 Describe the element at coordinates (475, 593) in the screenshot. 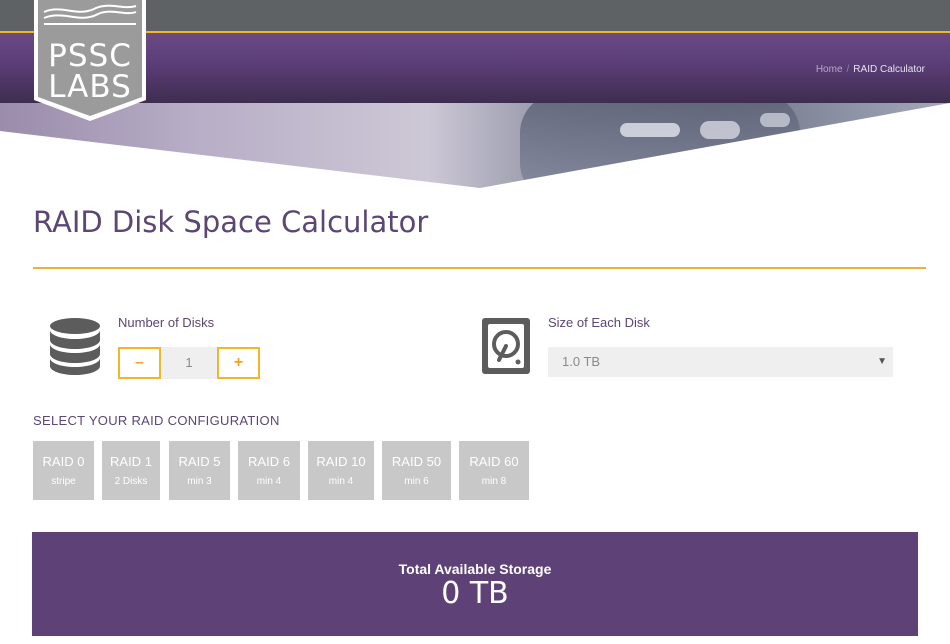

I see `total-storage-value: 0 TB` at that location.